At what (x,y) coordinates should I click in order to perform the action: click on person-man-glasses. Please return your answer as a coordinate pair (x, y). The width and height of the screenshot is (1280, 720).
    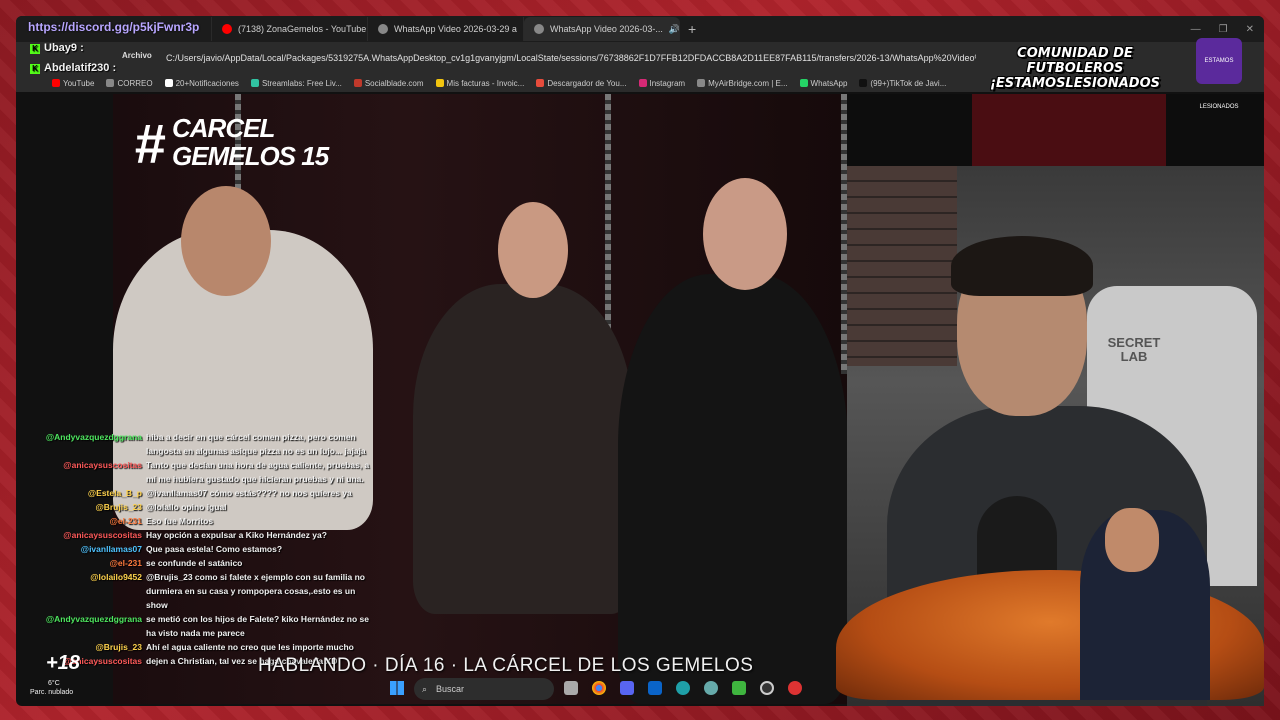
    Looking at the image, I should click on (733, 489).